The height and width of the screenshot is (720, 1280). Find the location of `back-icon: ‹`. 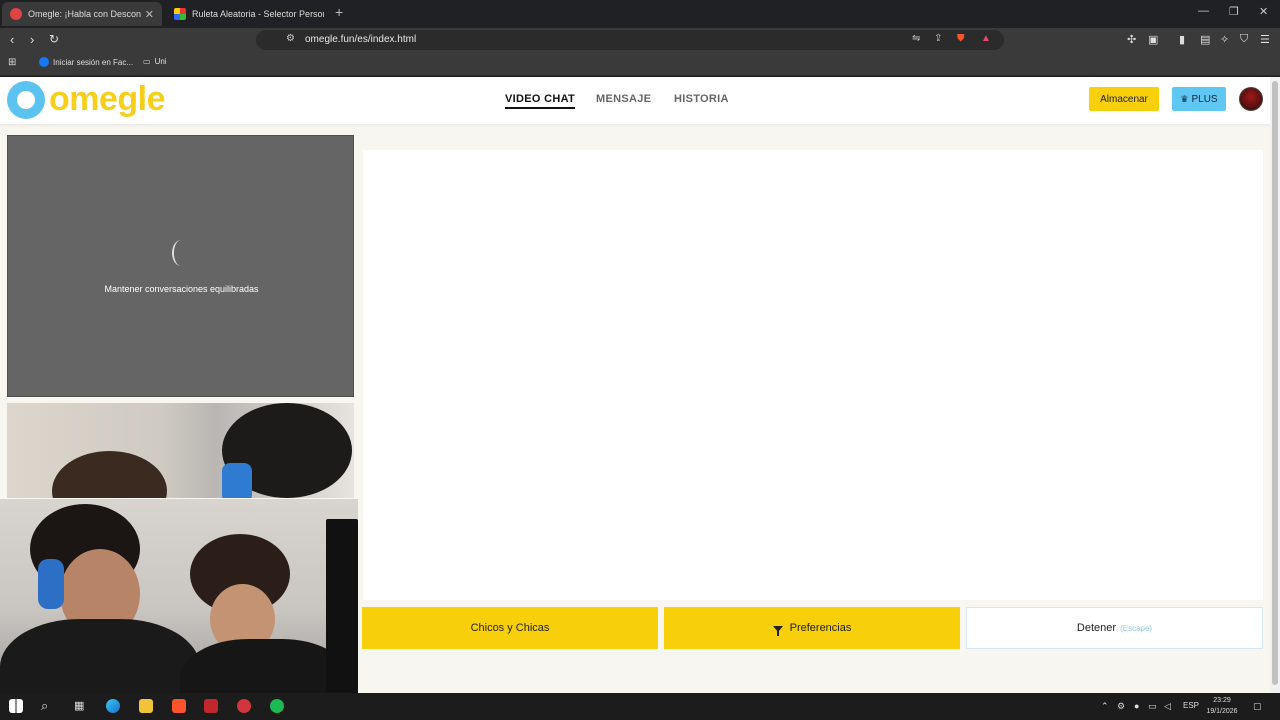

back-icon: ‹ is located at coordinates (12, 39).